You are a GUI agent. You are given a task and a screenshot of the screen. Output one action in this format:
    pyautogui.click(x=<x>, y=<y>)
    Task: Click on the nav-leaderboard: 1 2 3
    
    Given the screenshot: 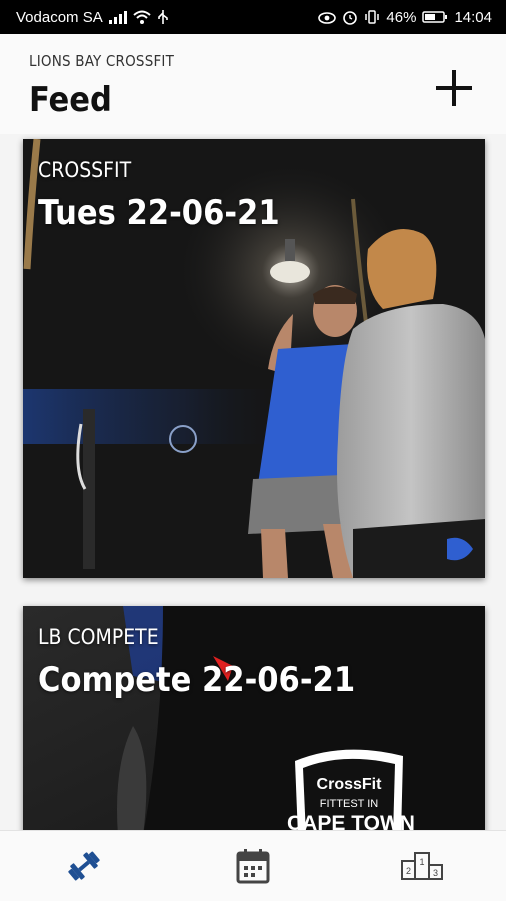 What is the action you would take?
    pyautogui.click(x=421, y=866)
    